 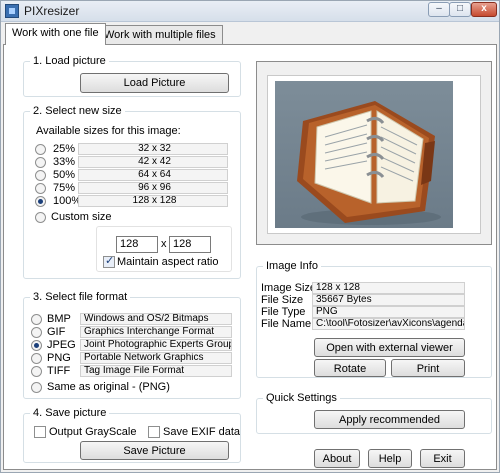 What do you see at coordinates (156, 371) in the screenshot?
I see `format-tiff-desc: Tag Image File Format` at bounding box center [156, 371].